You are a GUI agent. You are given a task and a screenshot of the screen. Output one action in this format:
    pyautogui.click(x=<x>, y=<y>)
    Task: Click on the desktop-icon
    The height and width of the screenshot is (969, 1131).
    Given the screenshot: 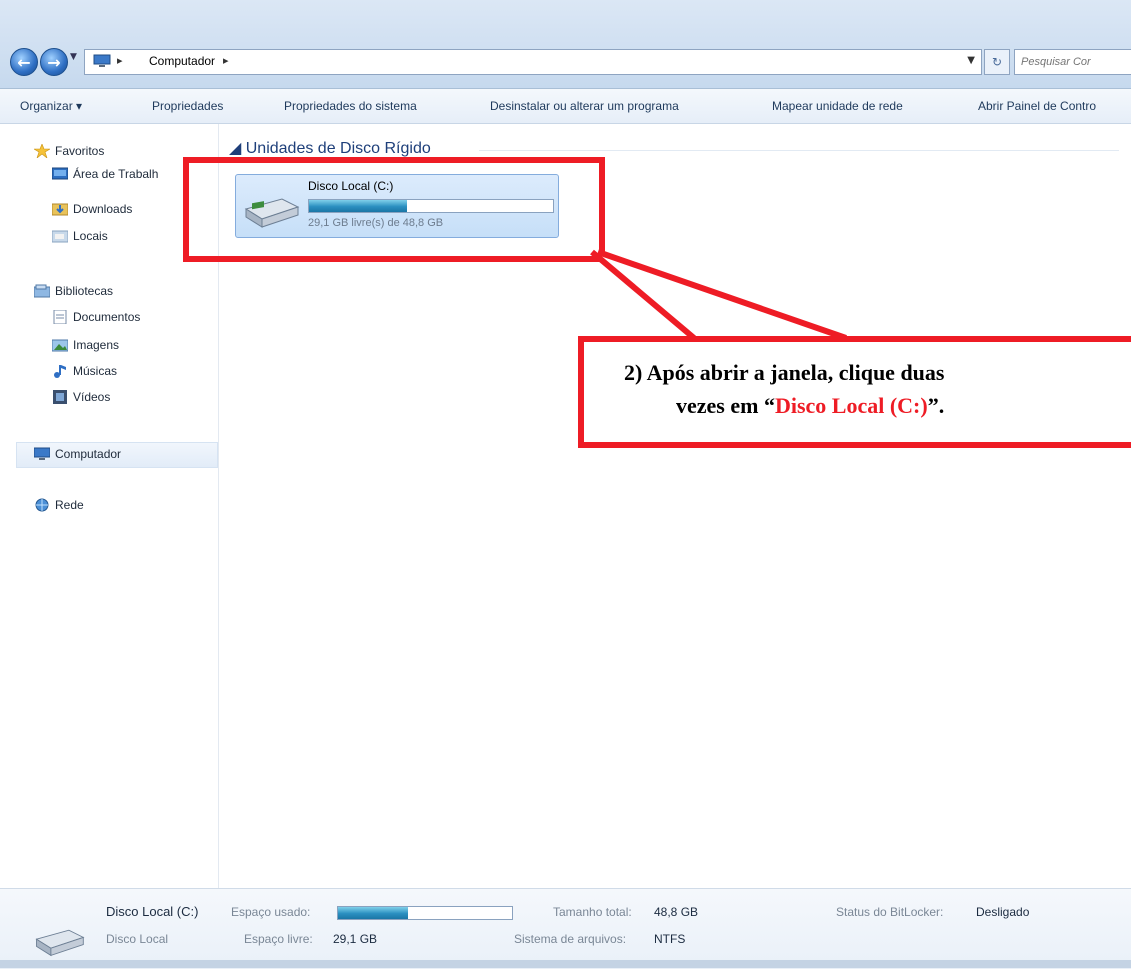 What is the action you would take?
    pyautogui.click(x=60, y=173)
    